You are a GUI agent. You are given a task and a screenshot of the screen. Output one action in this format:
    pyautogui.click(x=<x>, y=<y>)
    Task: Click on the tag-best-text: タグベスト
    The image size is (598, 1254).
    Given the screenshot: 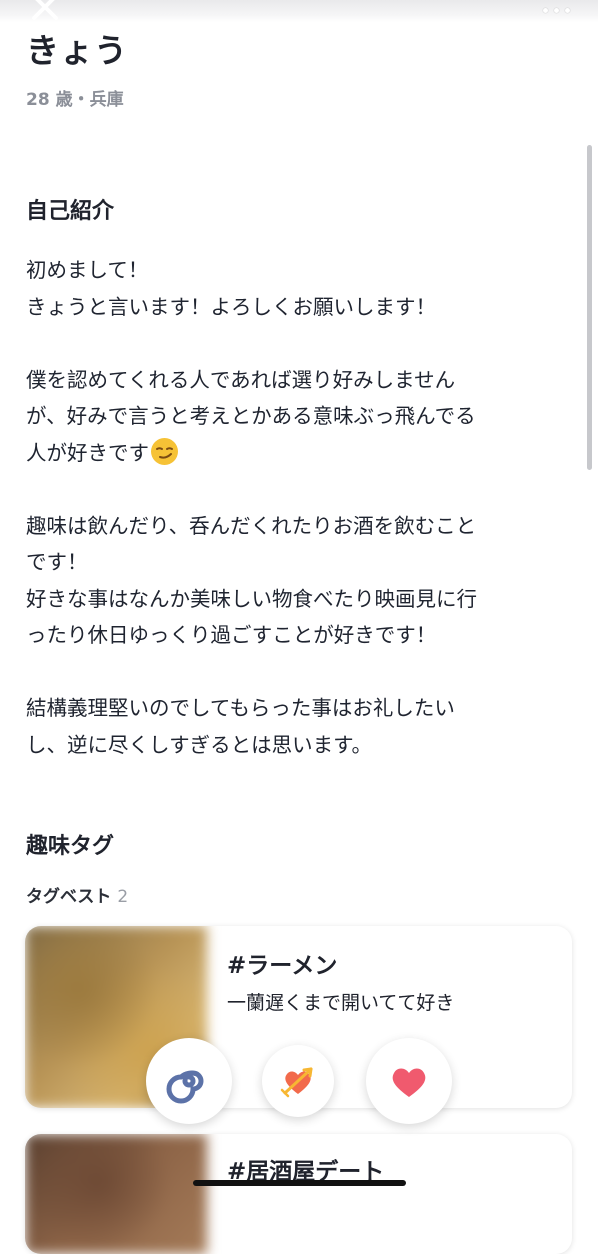 What is the action you would take?
    pyautogui.click(x=69, y=897)
    